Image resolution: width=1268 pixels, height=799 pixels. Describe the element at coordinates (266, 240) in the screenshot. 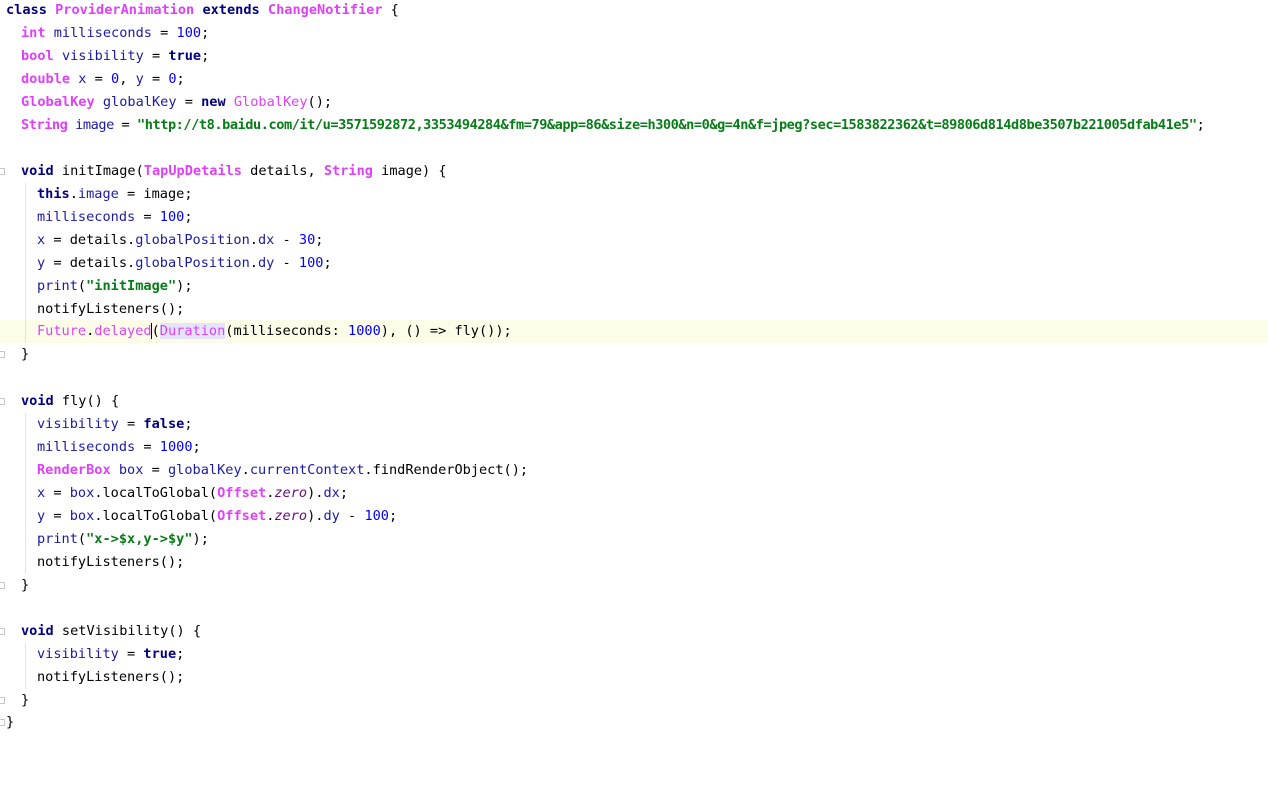

I see `field-token: dx` at that location.